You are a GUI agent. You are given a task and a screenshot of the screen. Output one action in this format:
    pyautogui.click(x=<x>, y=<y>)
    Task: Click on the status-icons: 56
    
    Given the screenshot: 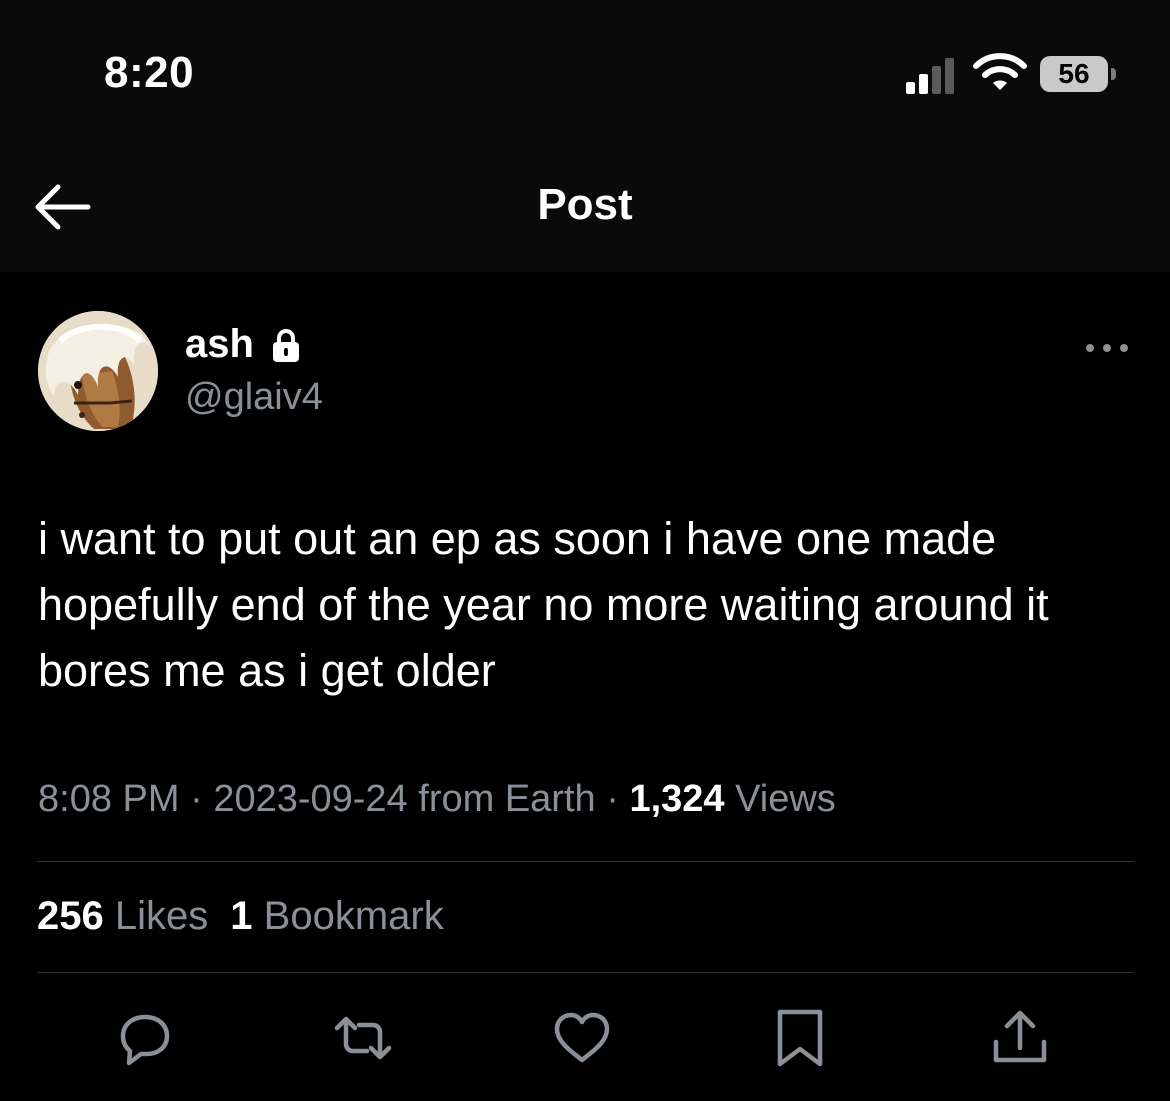 What is the action you would take?
    pyautogui.click(x=1015, y=75)
    